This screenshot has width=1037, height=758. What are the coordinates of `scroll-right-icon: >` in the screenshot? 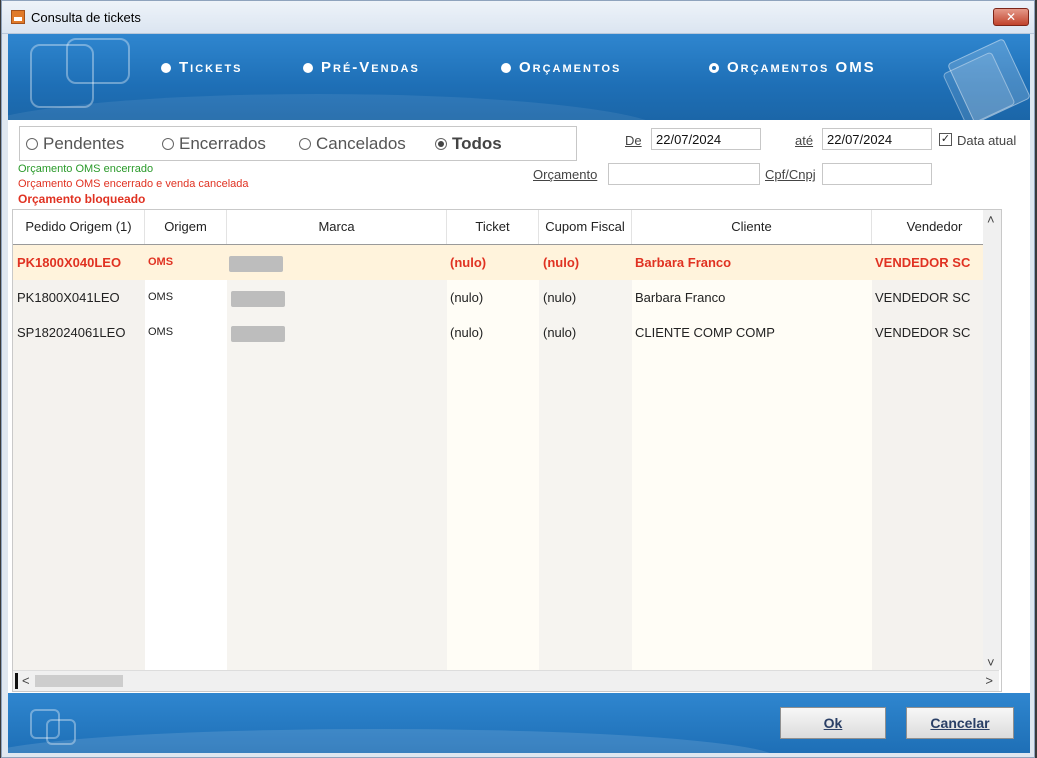 It's located at (989, 680).